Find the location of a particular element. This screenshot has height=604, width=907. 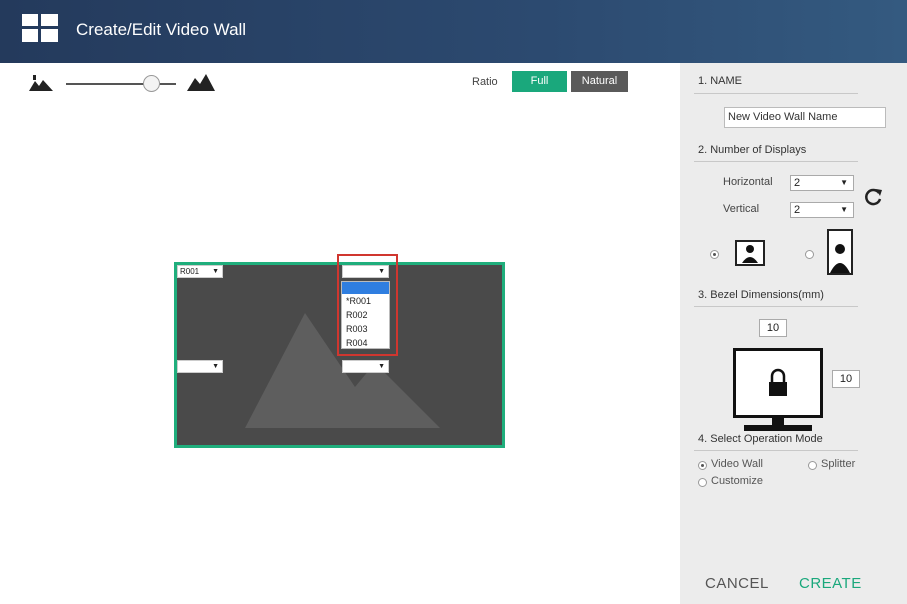

vertical-label: Vertical is located at coordinates (741, 209).